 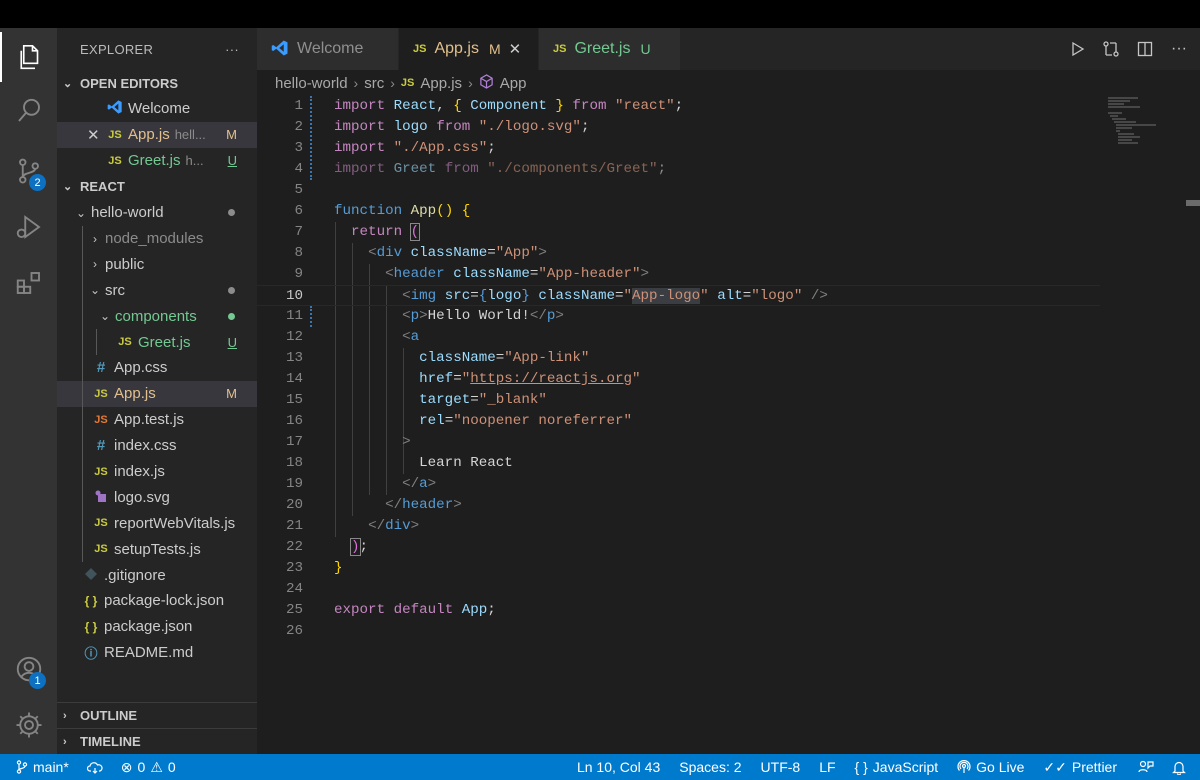 I want to click on outline-label: OUTLINE, so click(x=109, y=715).